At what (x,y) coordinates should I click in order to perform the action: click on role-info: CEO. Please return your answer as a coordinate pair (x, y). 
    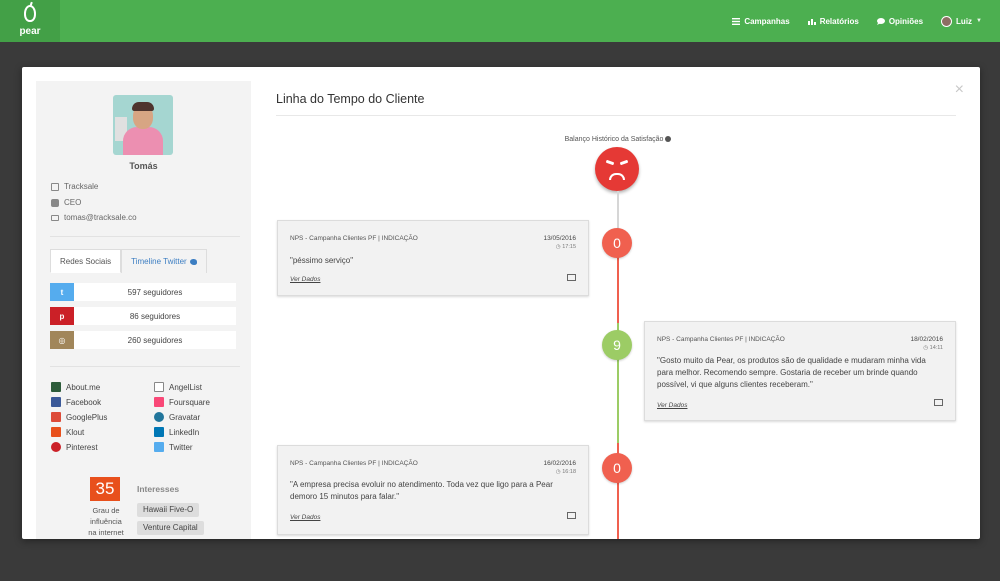
    Looking at the image, I should click on (66, 202).